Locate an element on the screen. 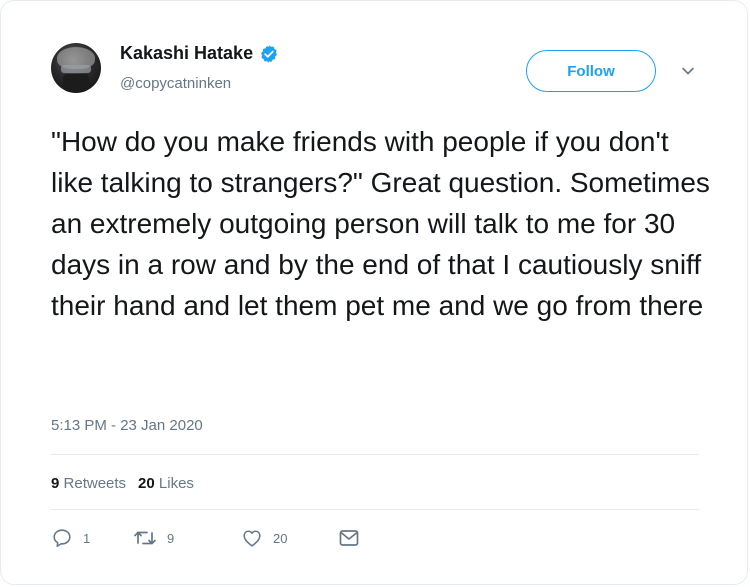 The width and height of the screenshot is (750, 587). retweets-stat-label: Retweets is located at coordinates (95, 483).